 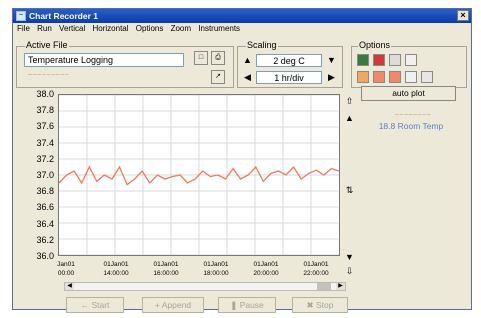 I want to click on x-tick-time: 16:00:00, so click(x=166, y=273).